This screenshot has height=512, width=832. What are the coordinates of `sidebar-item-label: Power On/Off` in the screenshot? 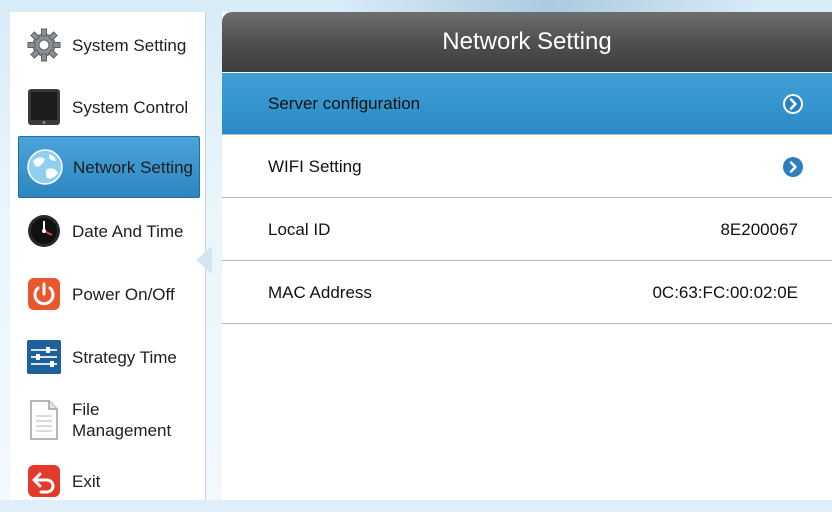 It's located at (123, 294).